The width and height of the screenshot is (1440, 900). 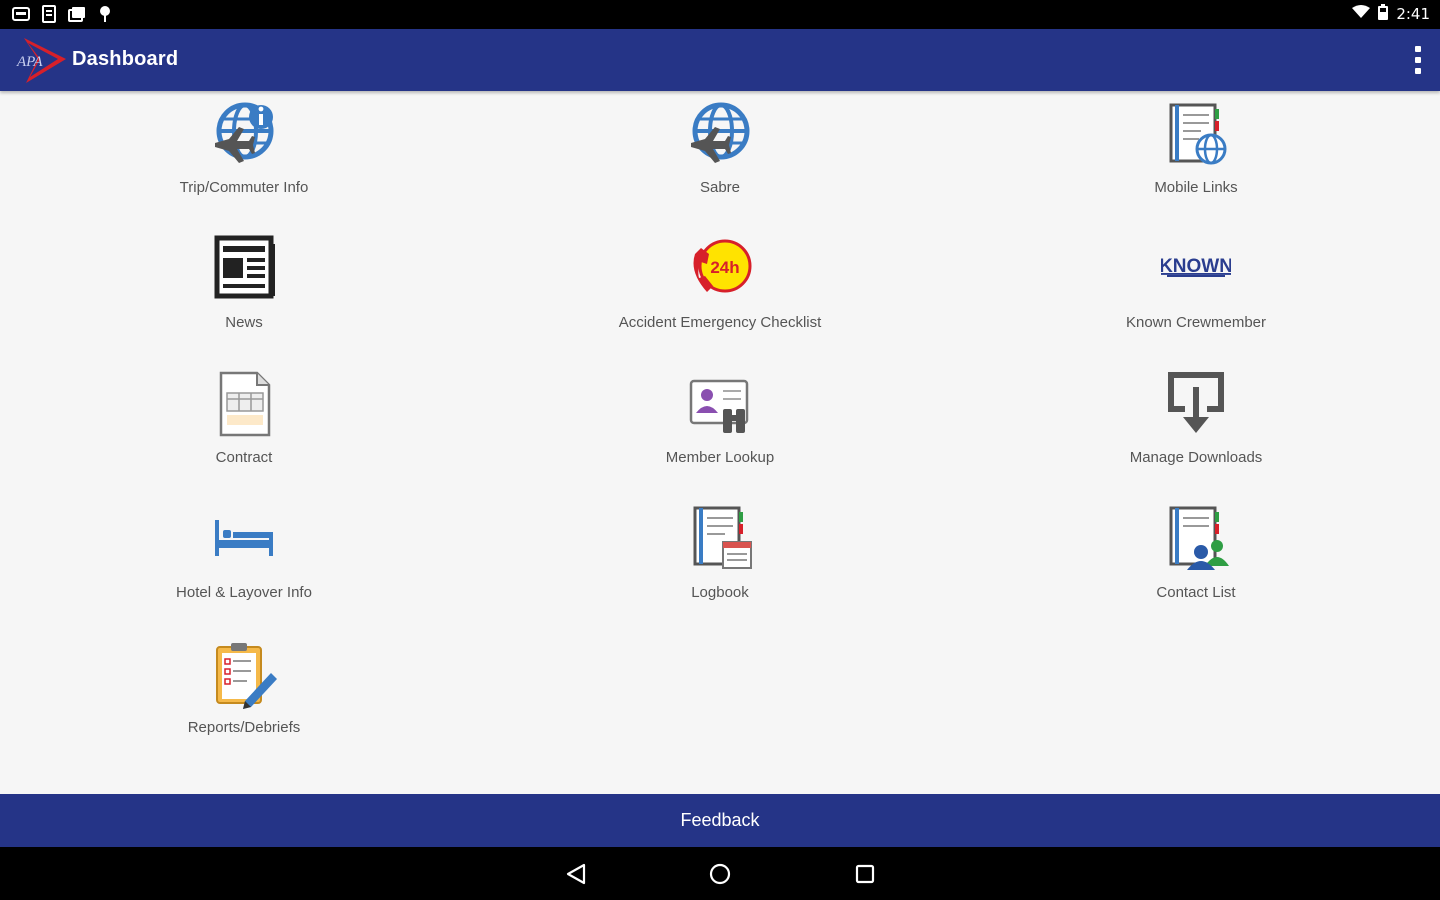 I want to click on globe-plane-info-icon, so click(x=244, y=134).